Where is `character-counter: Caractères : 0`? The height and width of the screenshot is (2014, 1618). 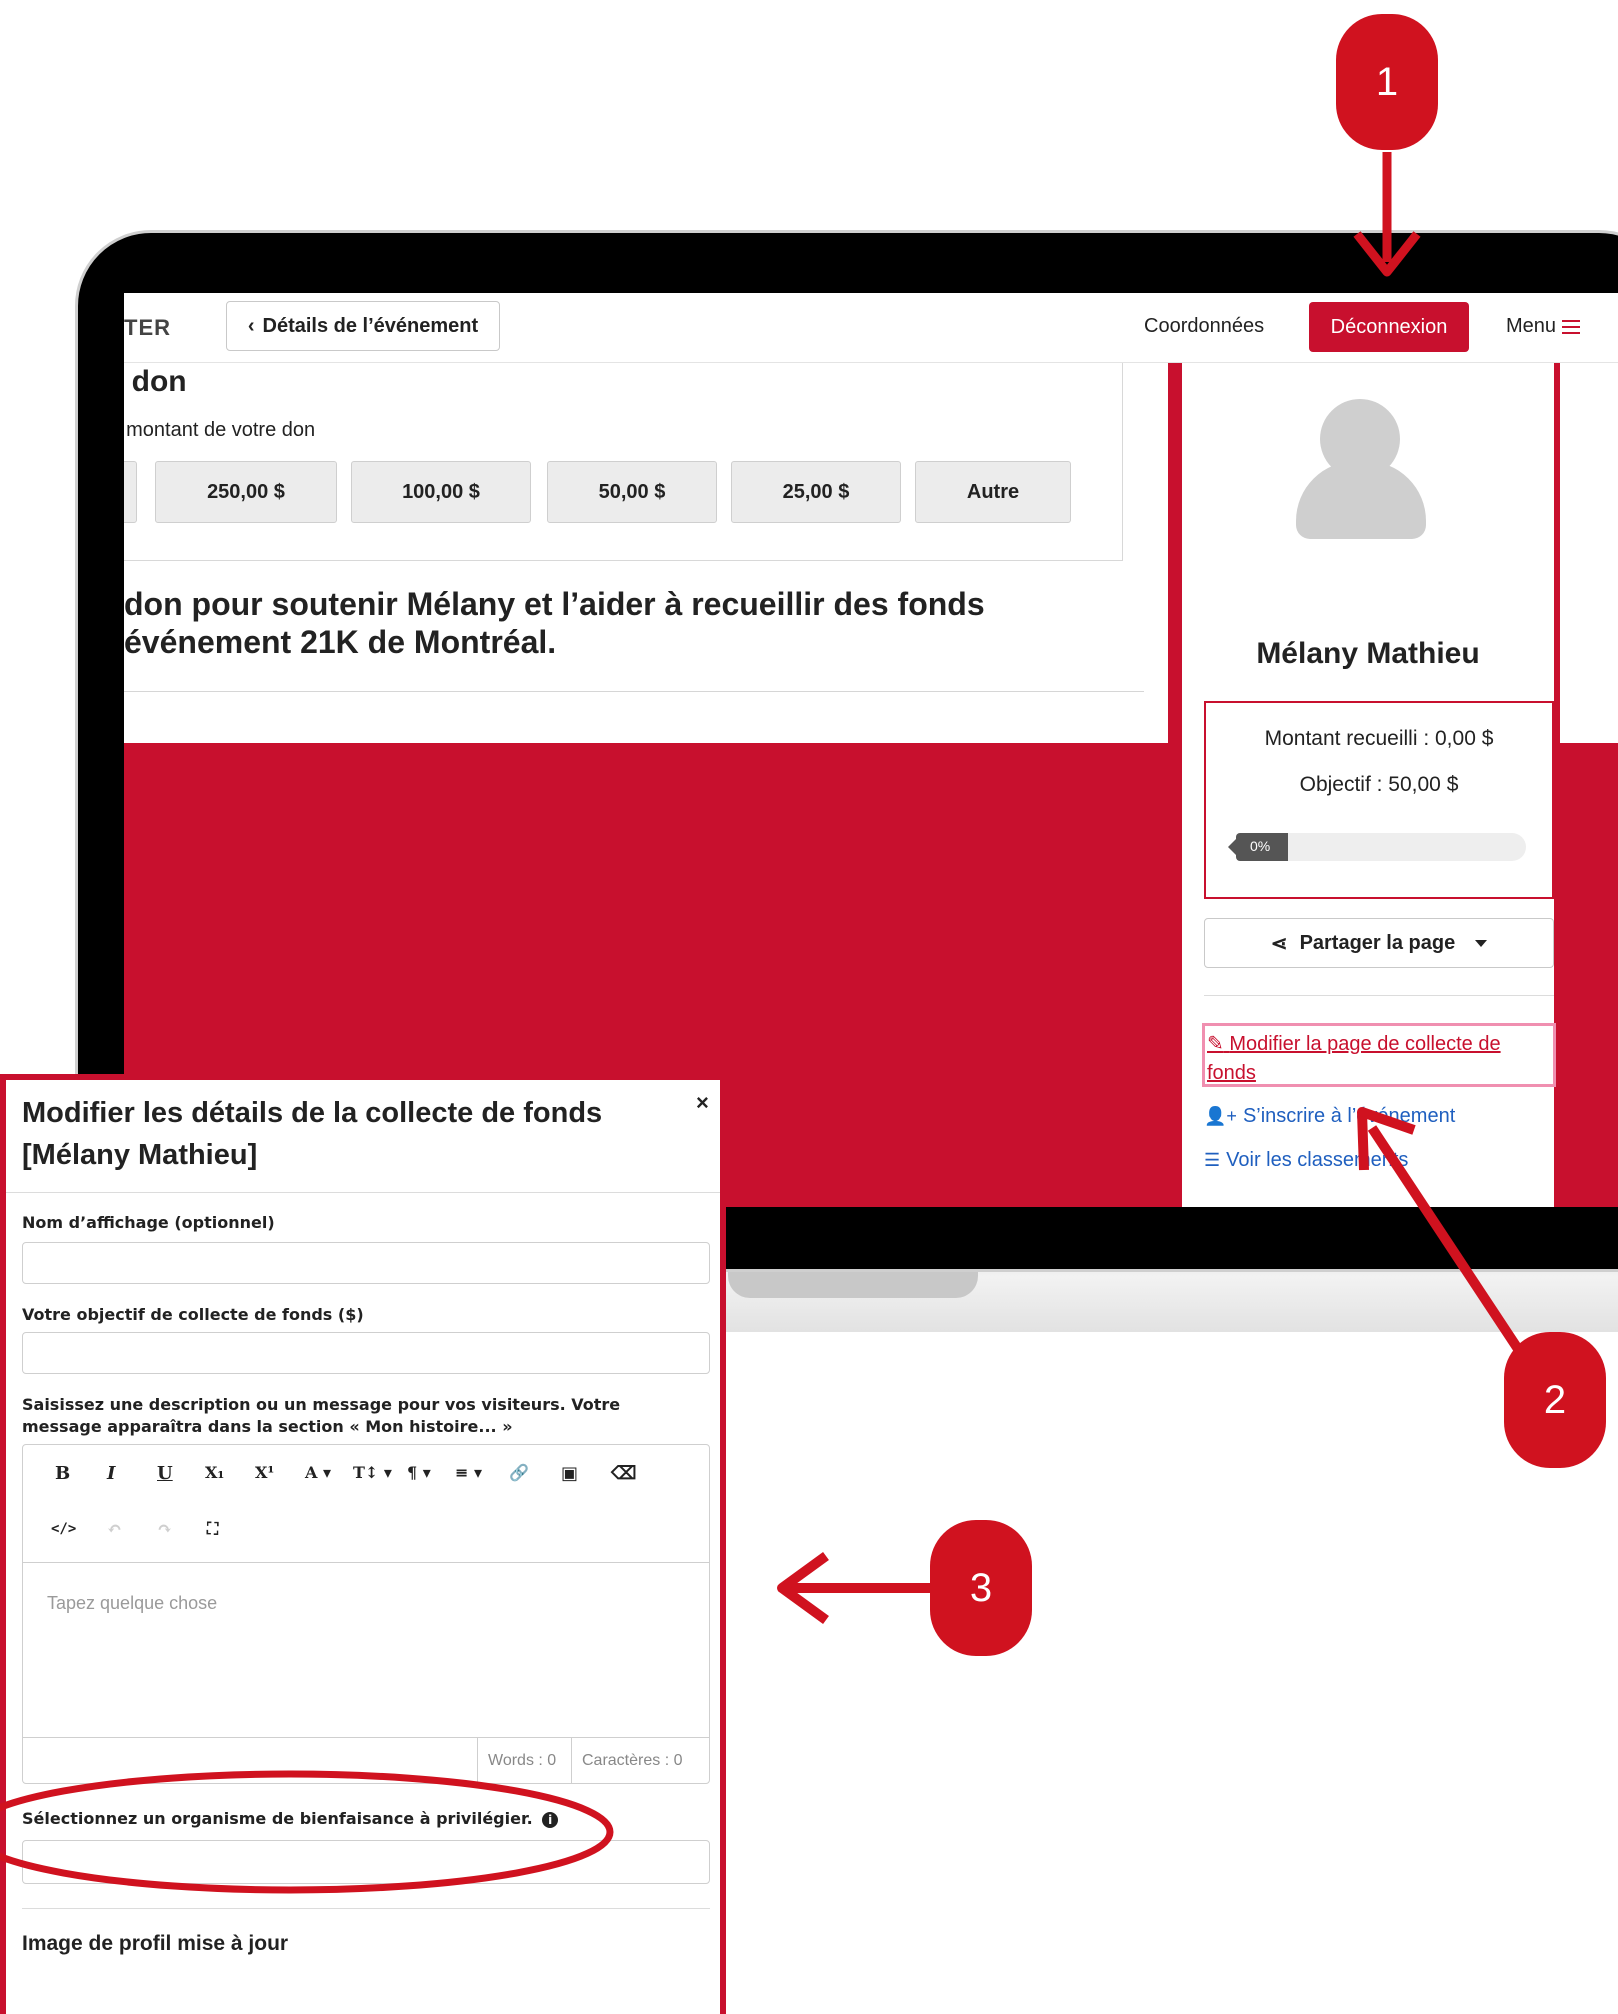
character-counter: Caractères : 0 is located at coordinates (631, 1761).